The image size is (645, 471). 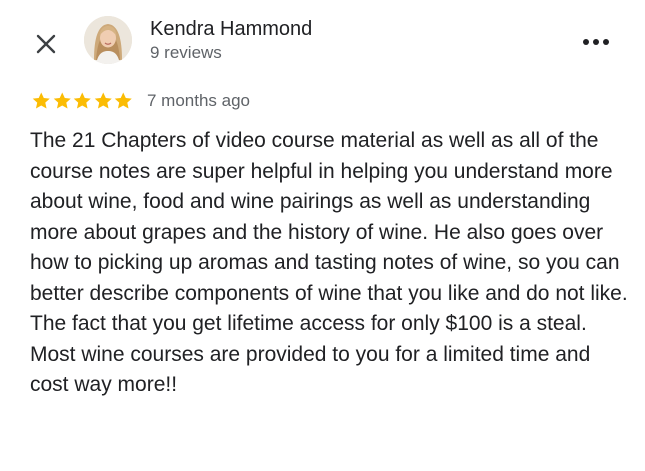 I want to click on review-count: 9 reviews, so click(x=186, y=52).